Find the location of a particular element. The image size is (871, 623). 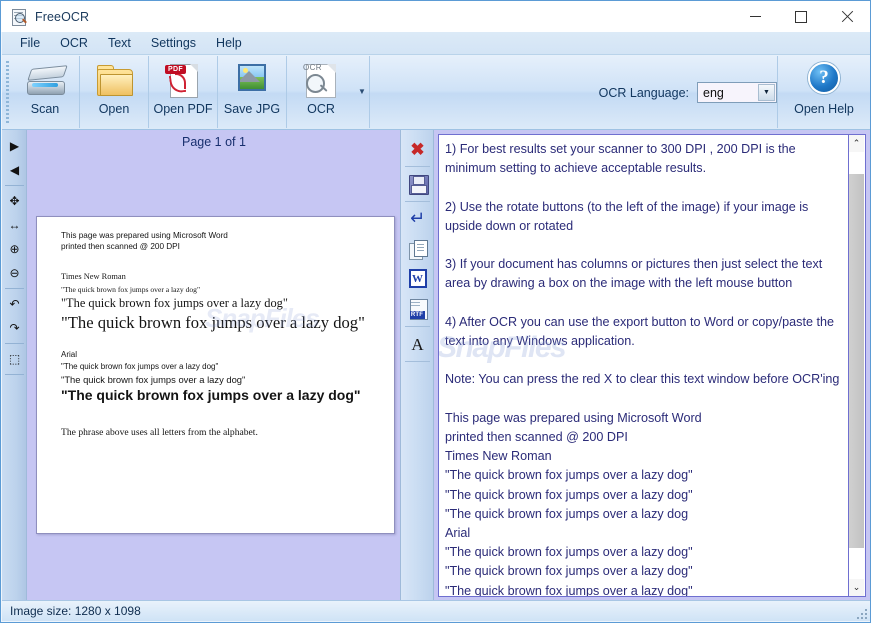

open-help-label: Open Help is located at coordinates (824, 109).